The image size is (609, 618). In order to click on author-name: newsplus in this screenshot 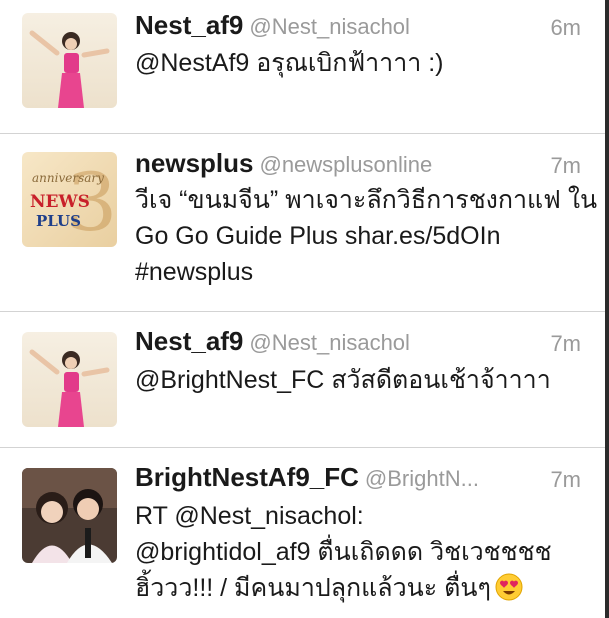, I will do `click(194, 163)`.